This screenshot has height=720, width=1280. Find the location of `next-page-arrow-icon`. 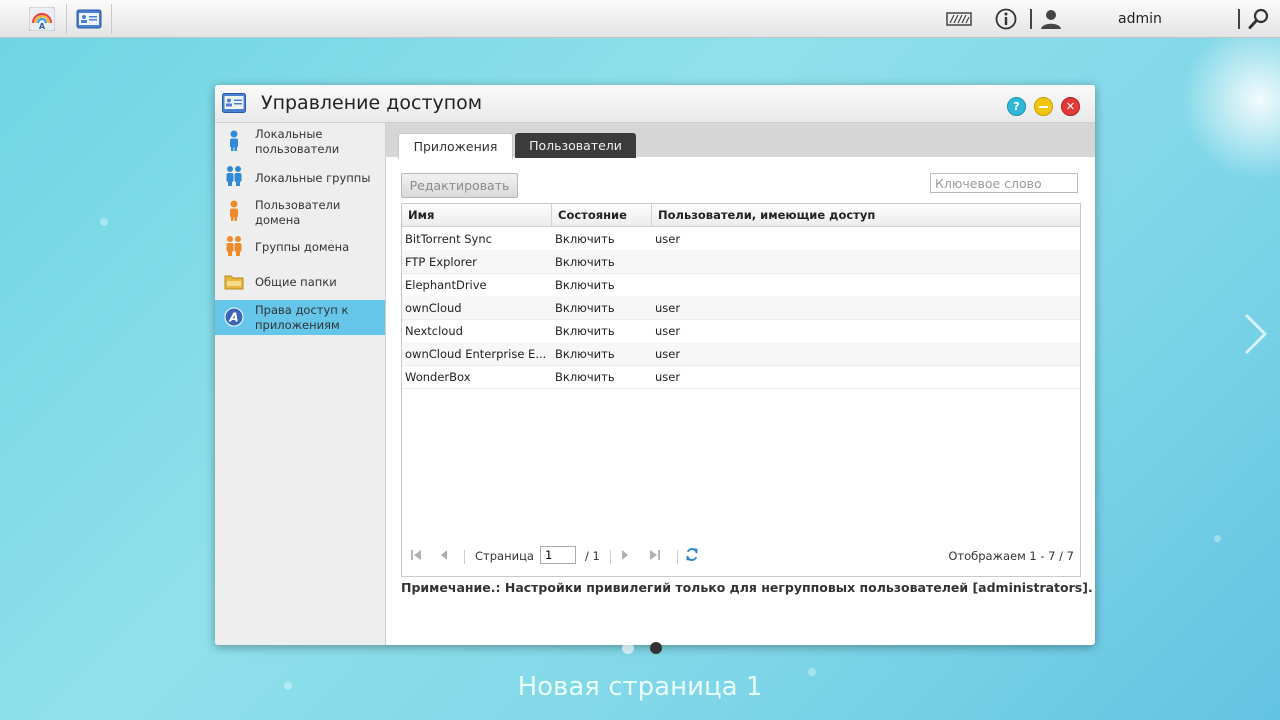

next-page-arrow-icon is located at coordinates (1256, 334).